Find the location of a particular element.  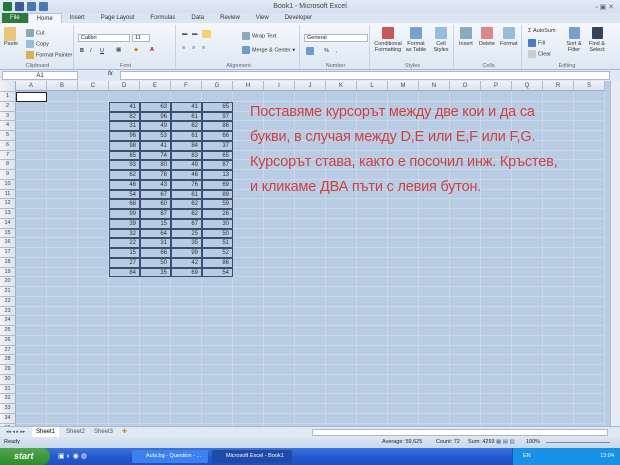

data-cell: 98 is located at coordinates (124, 145).